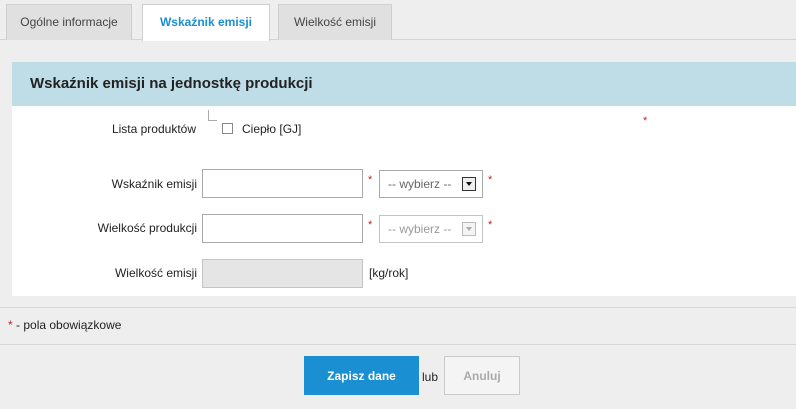  I want to click on tab-emission-factor: Wskaźnik emisji, so click(206, 22).